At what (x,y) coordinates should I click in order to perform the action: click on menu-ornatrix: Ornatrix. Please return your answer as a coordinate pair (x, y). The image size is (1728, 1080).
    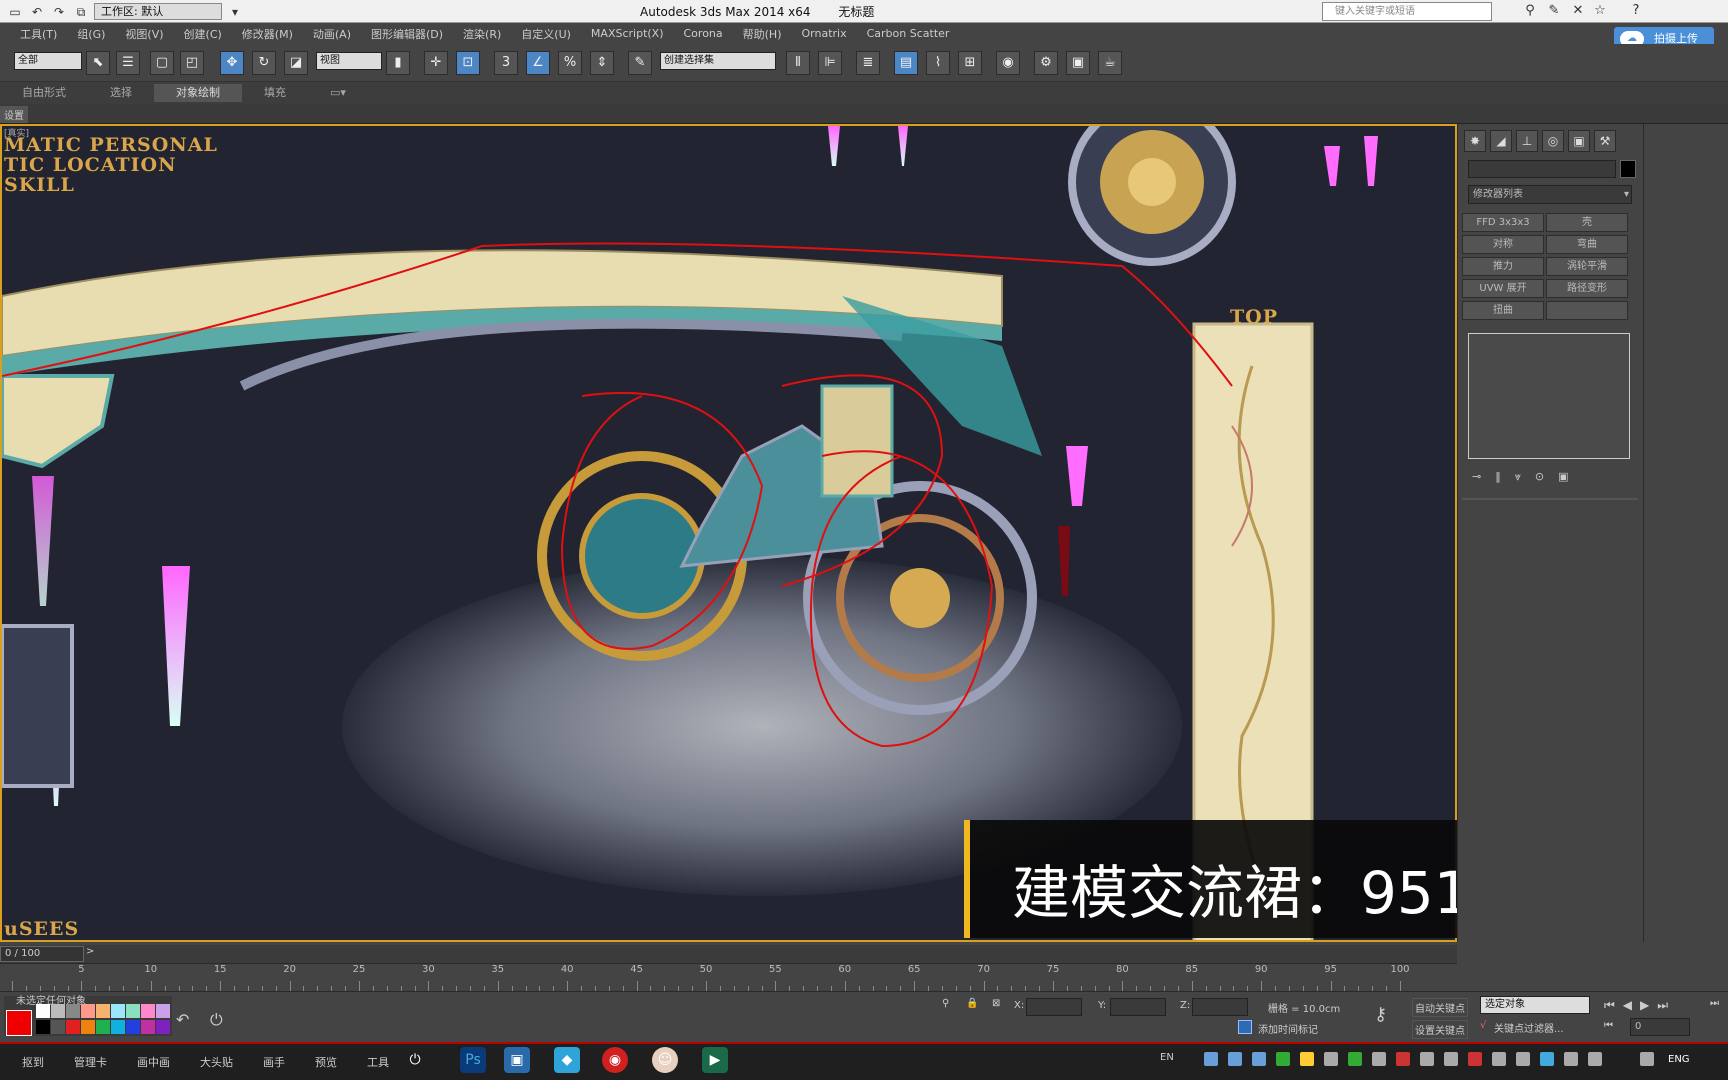
    Looking at the image, I should click on (824, 33).